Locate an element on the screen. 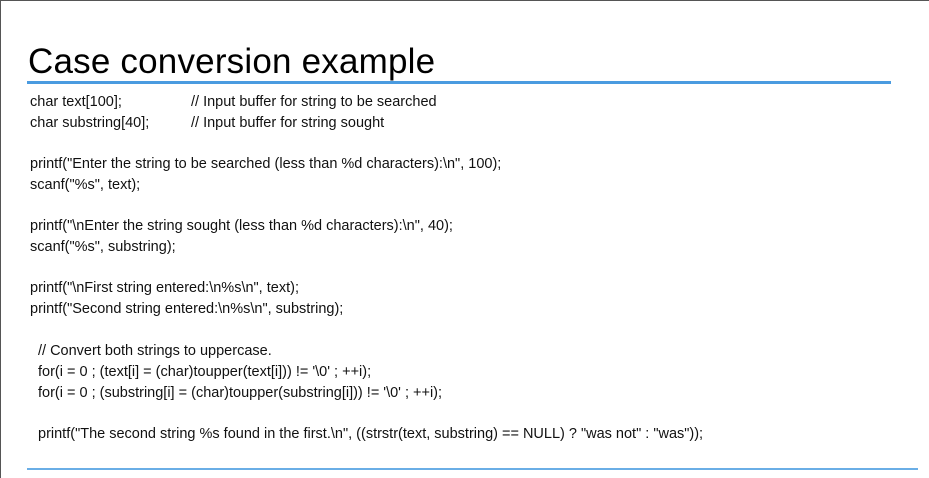 The image size is (929, 478). code-comment-decl-substring: // Input buffer for string sought is located at coordinates (288, 123).